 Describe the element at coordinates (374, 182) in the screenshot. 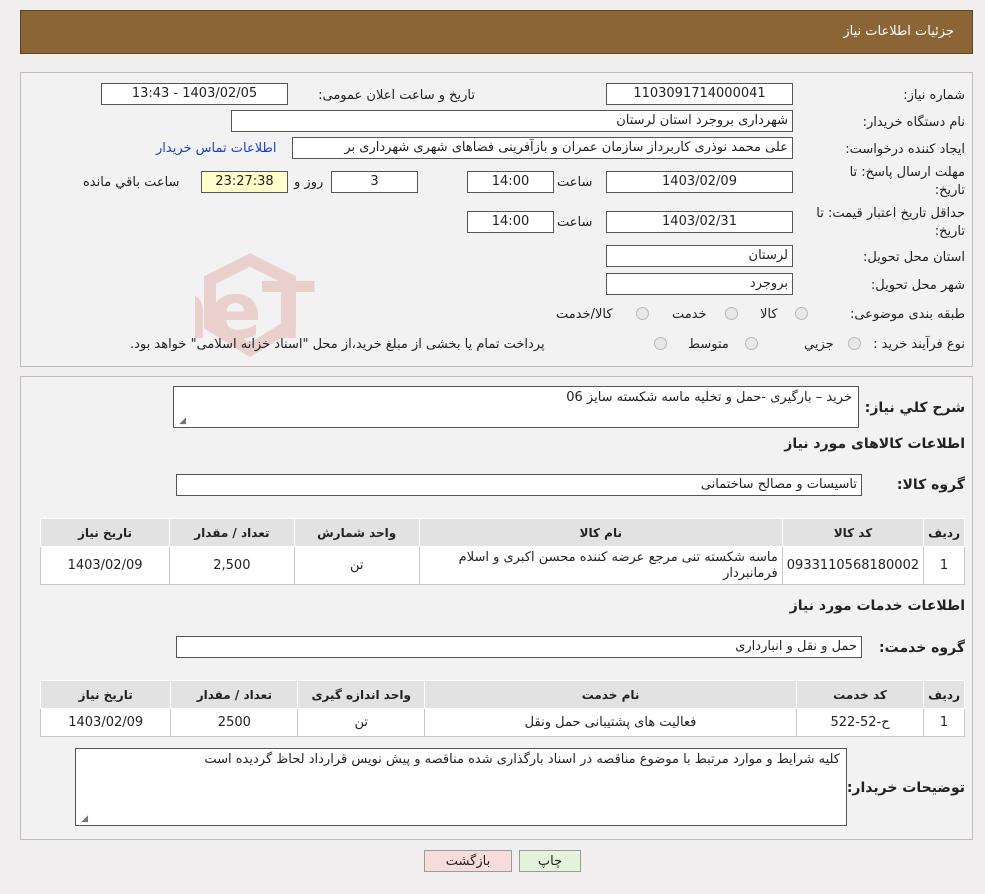

I see `days-field: 3` at that location.